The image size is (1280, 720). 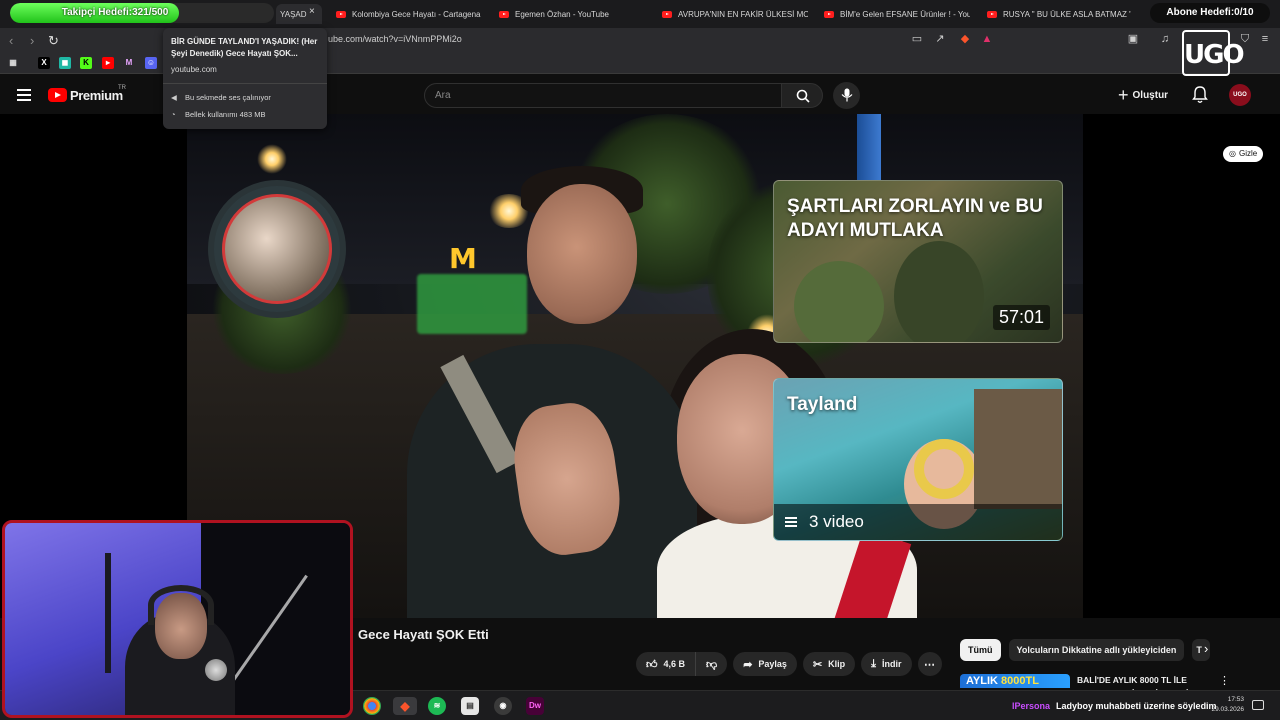 I want to click on chevron-right-icon: ›, so click(x=1206, y=648).